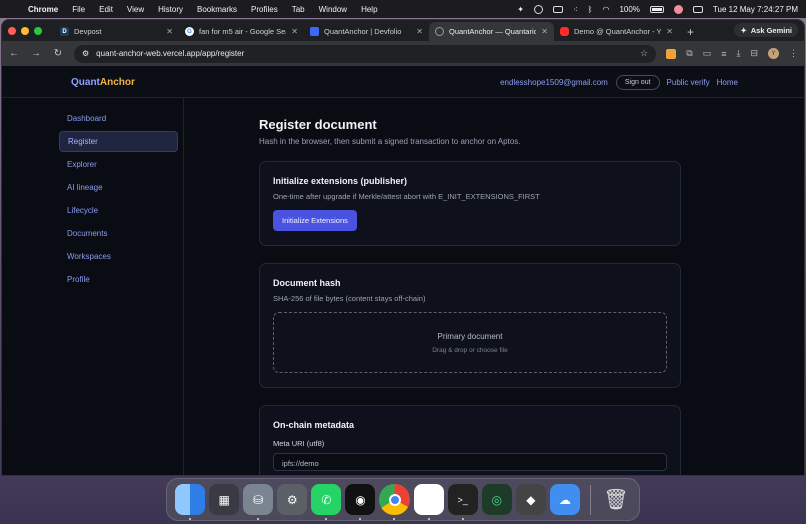 This screenshot has height=524, width=806. I want to click on reading-list-icon: ⊟, so click(754, 53).